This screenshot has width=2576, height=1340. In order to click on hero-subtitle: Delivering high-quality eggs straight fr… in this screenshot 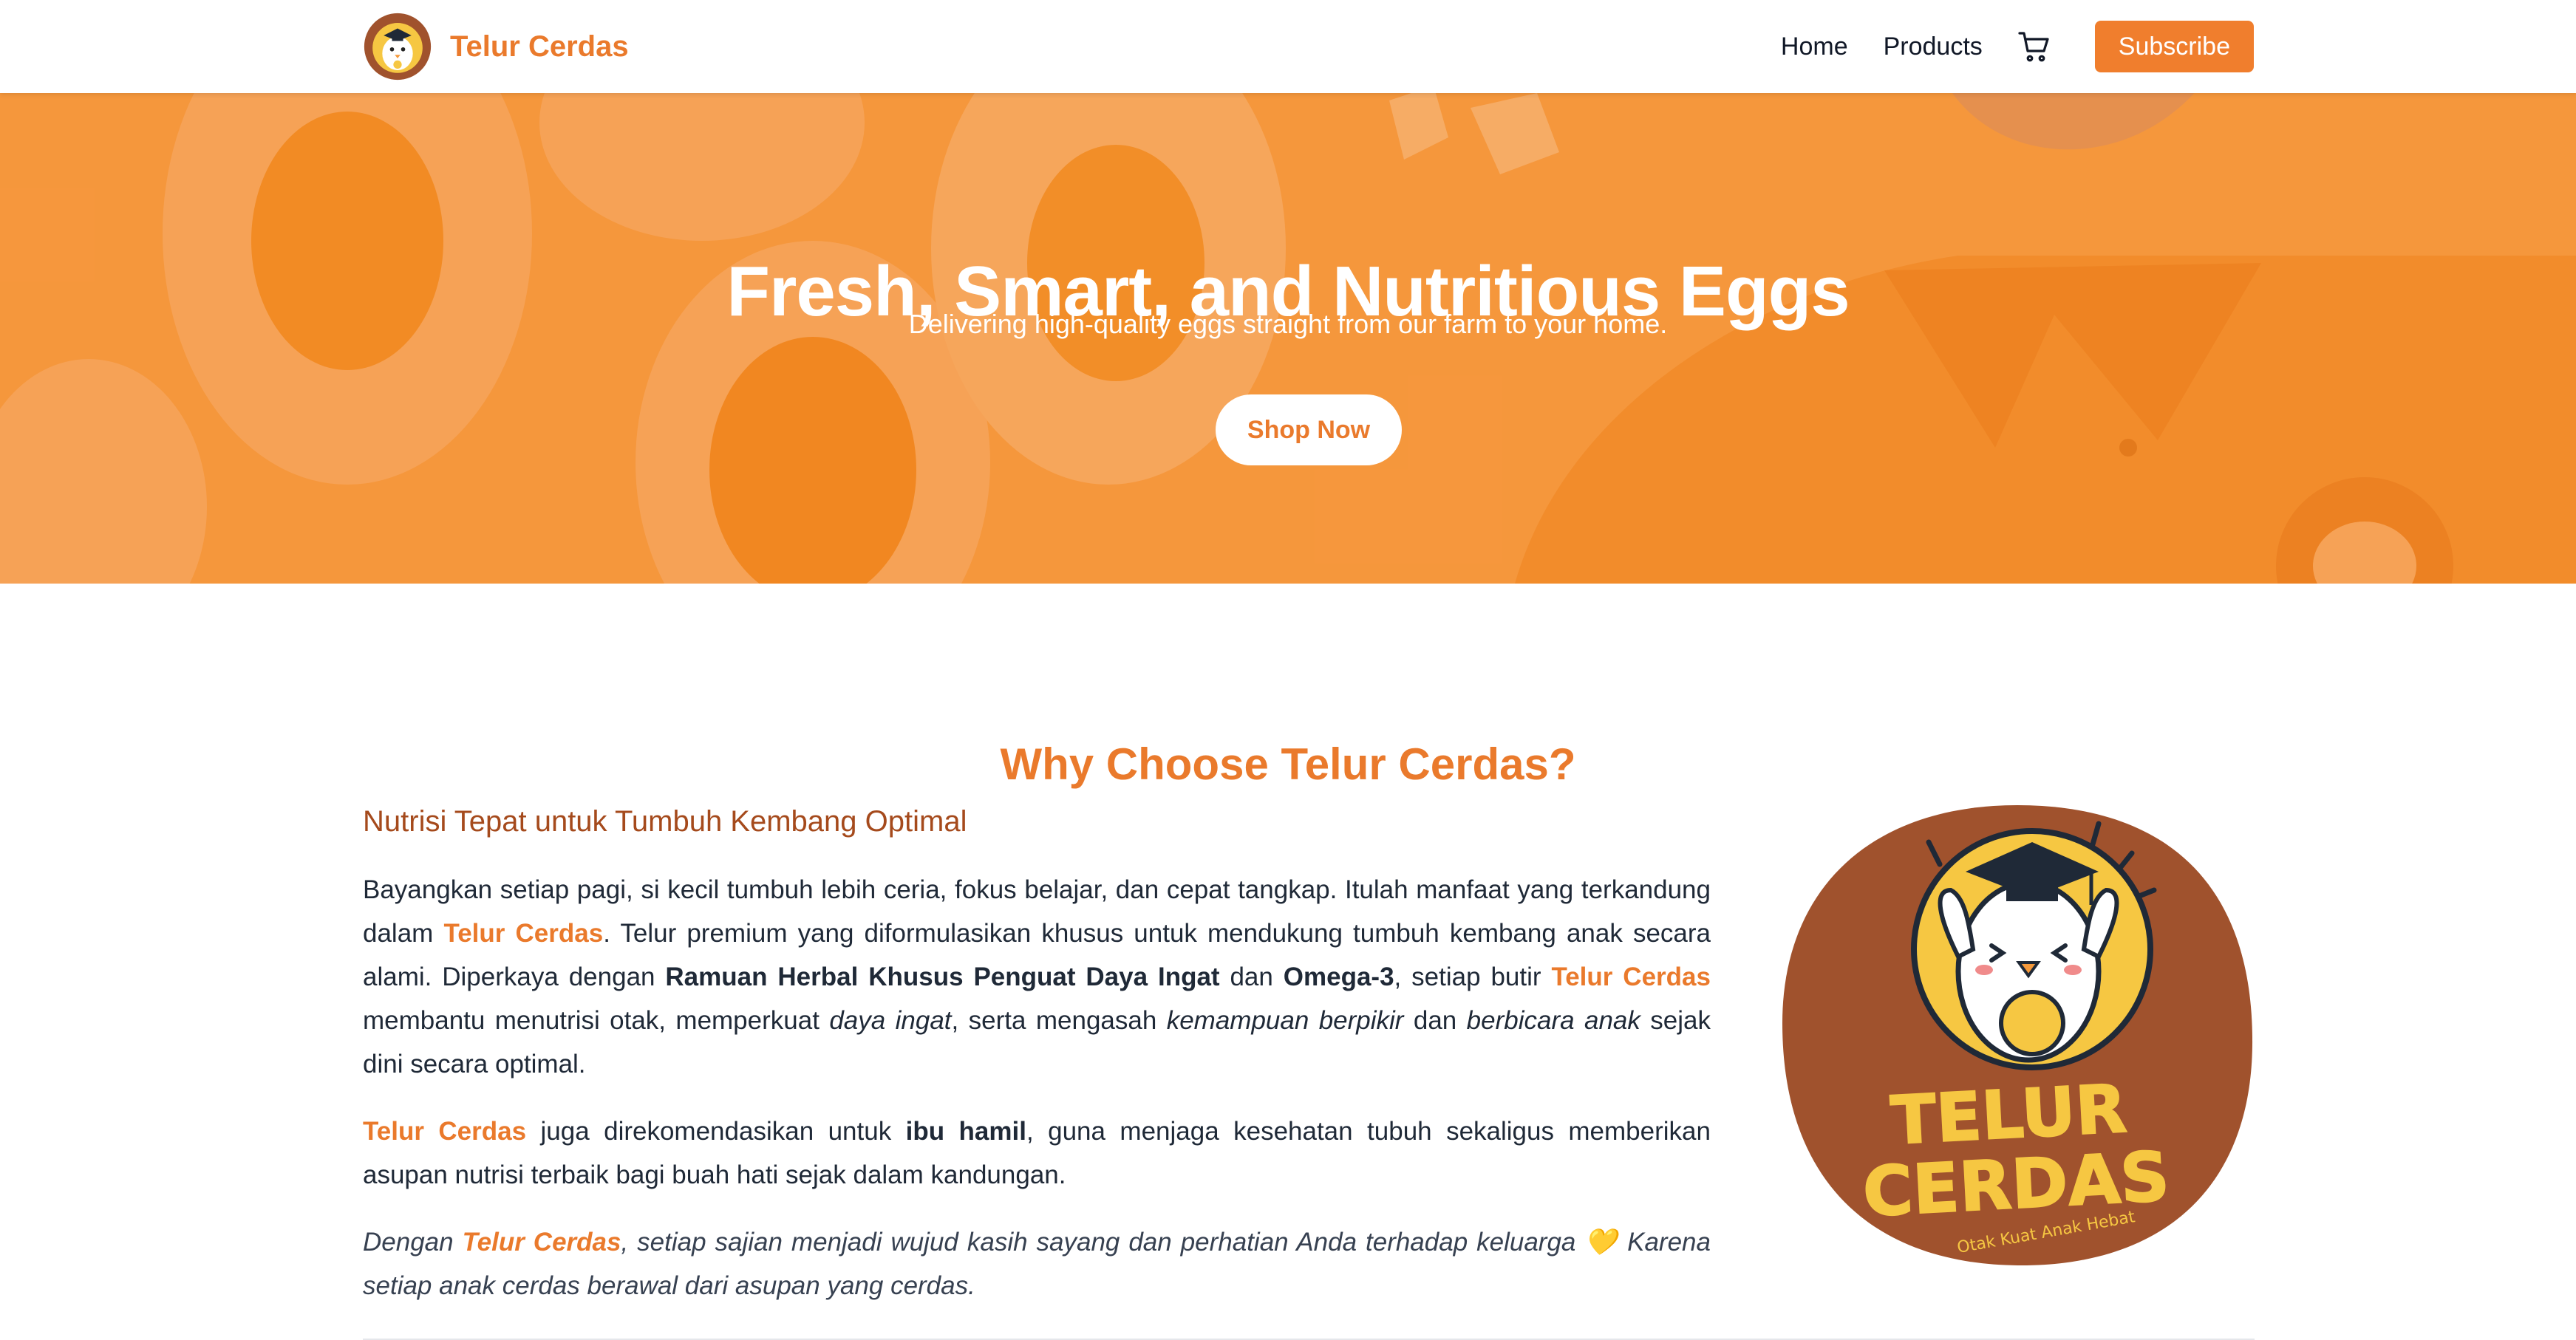, I will do `click(1288, 324)`.